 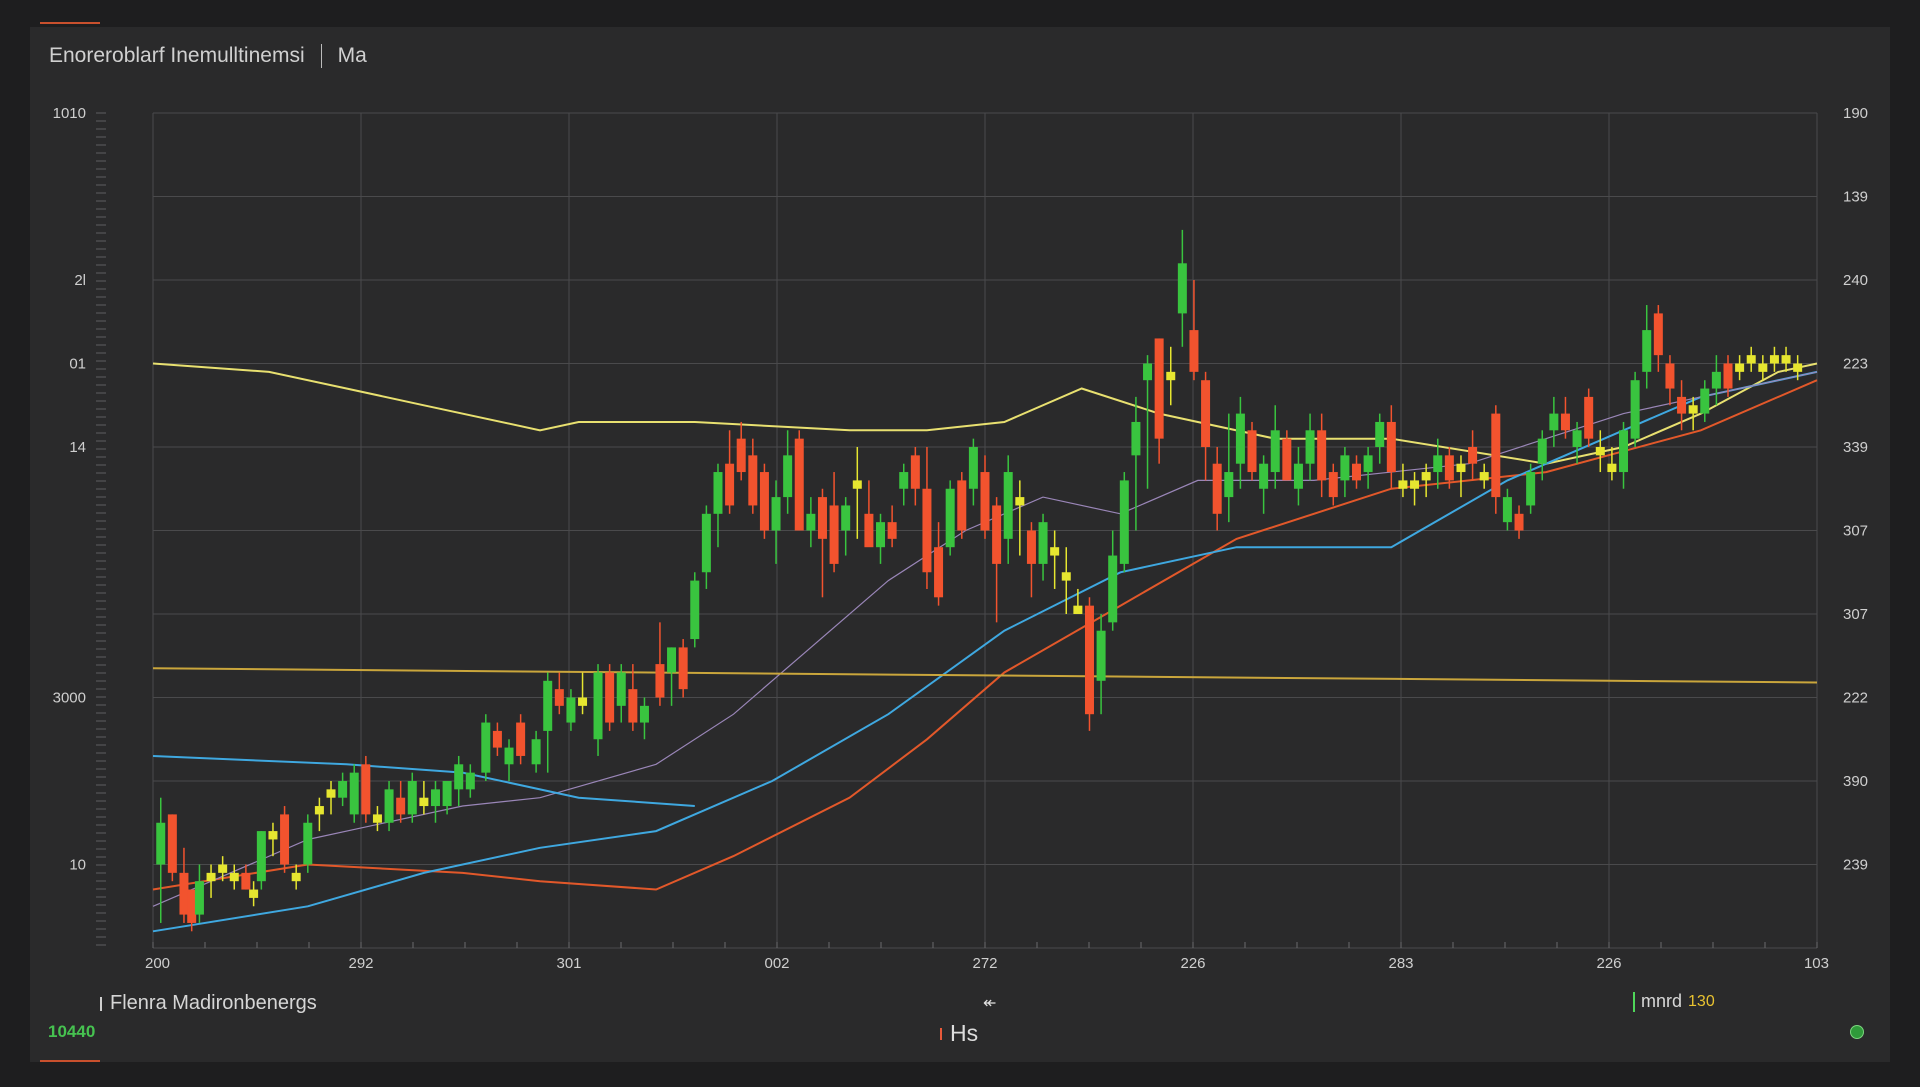 What do you see at coordinates (989, 1003) in the screenshot?
I see `scroll-arrow-icon: ↞` at bounding box center [989, 1003].